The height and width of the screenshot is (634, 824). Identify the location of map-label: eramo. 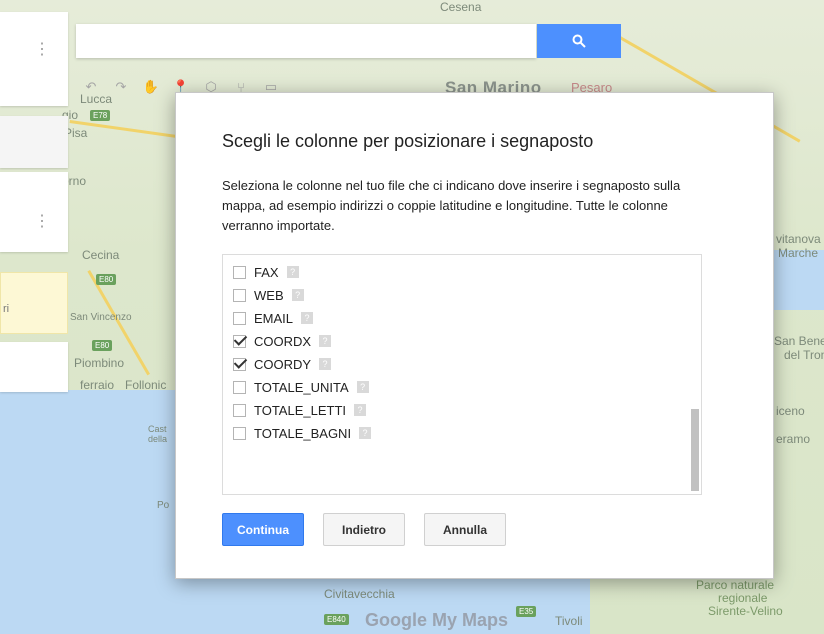
(793, 439).